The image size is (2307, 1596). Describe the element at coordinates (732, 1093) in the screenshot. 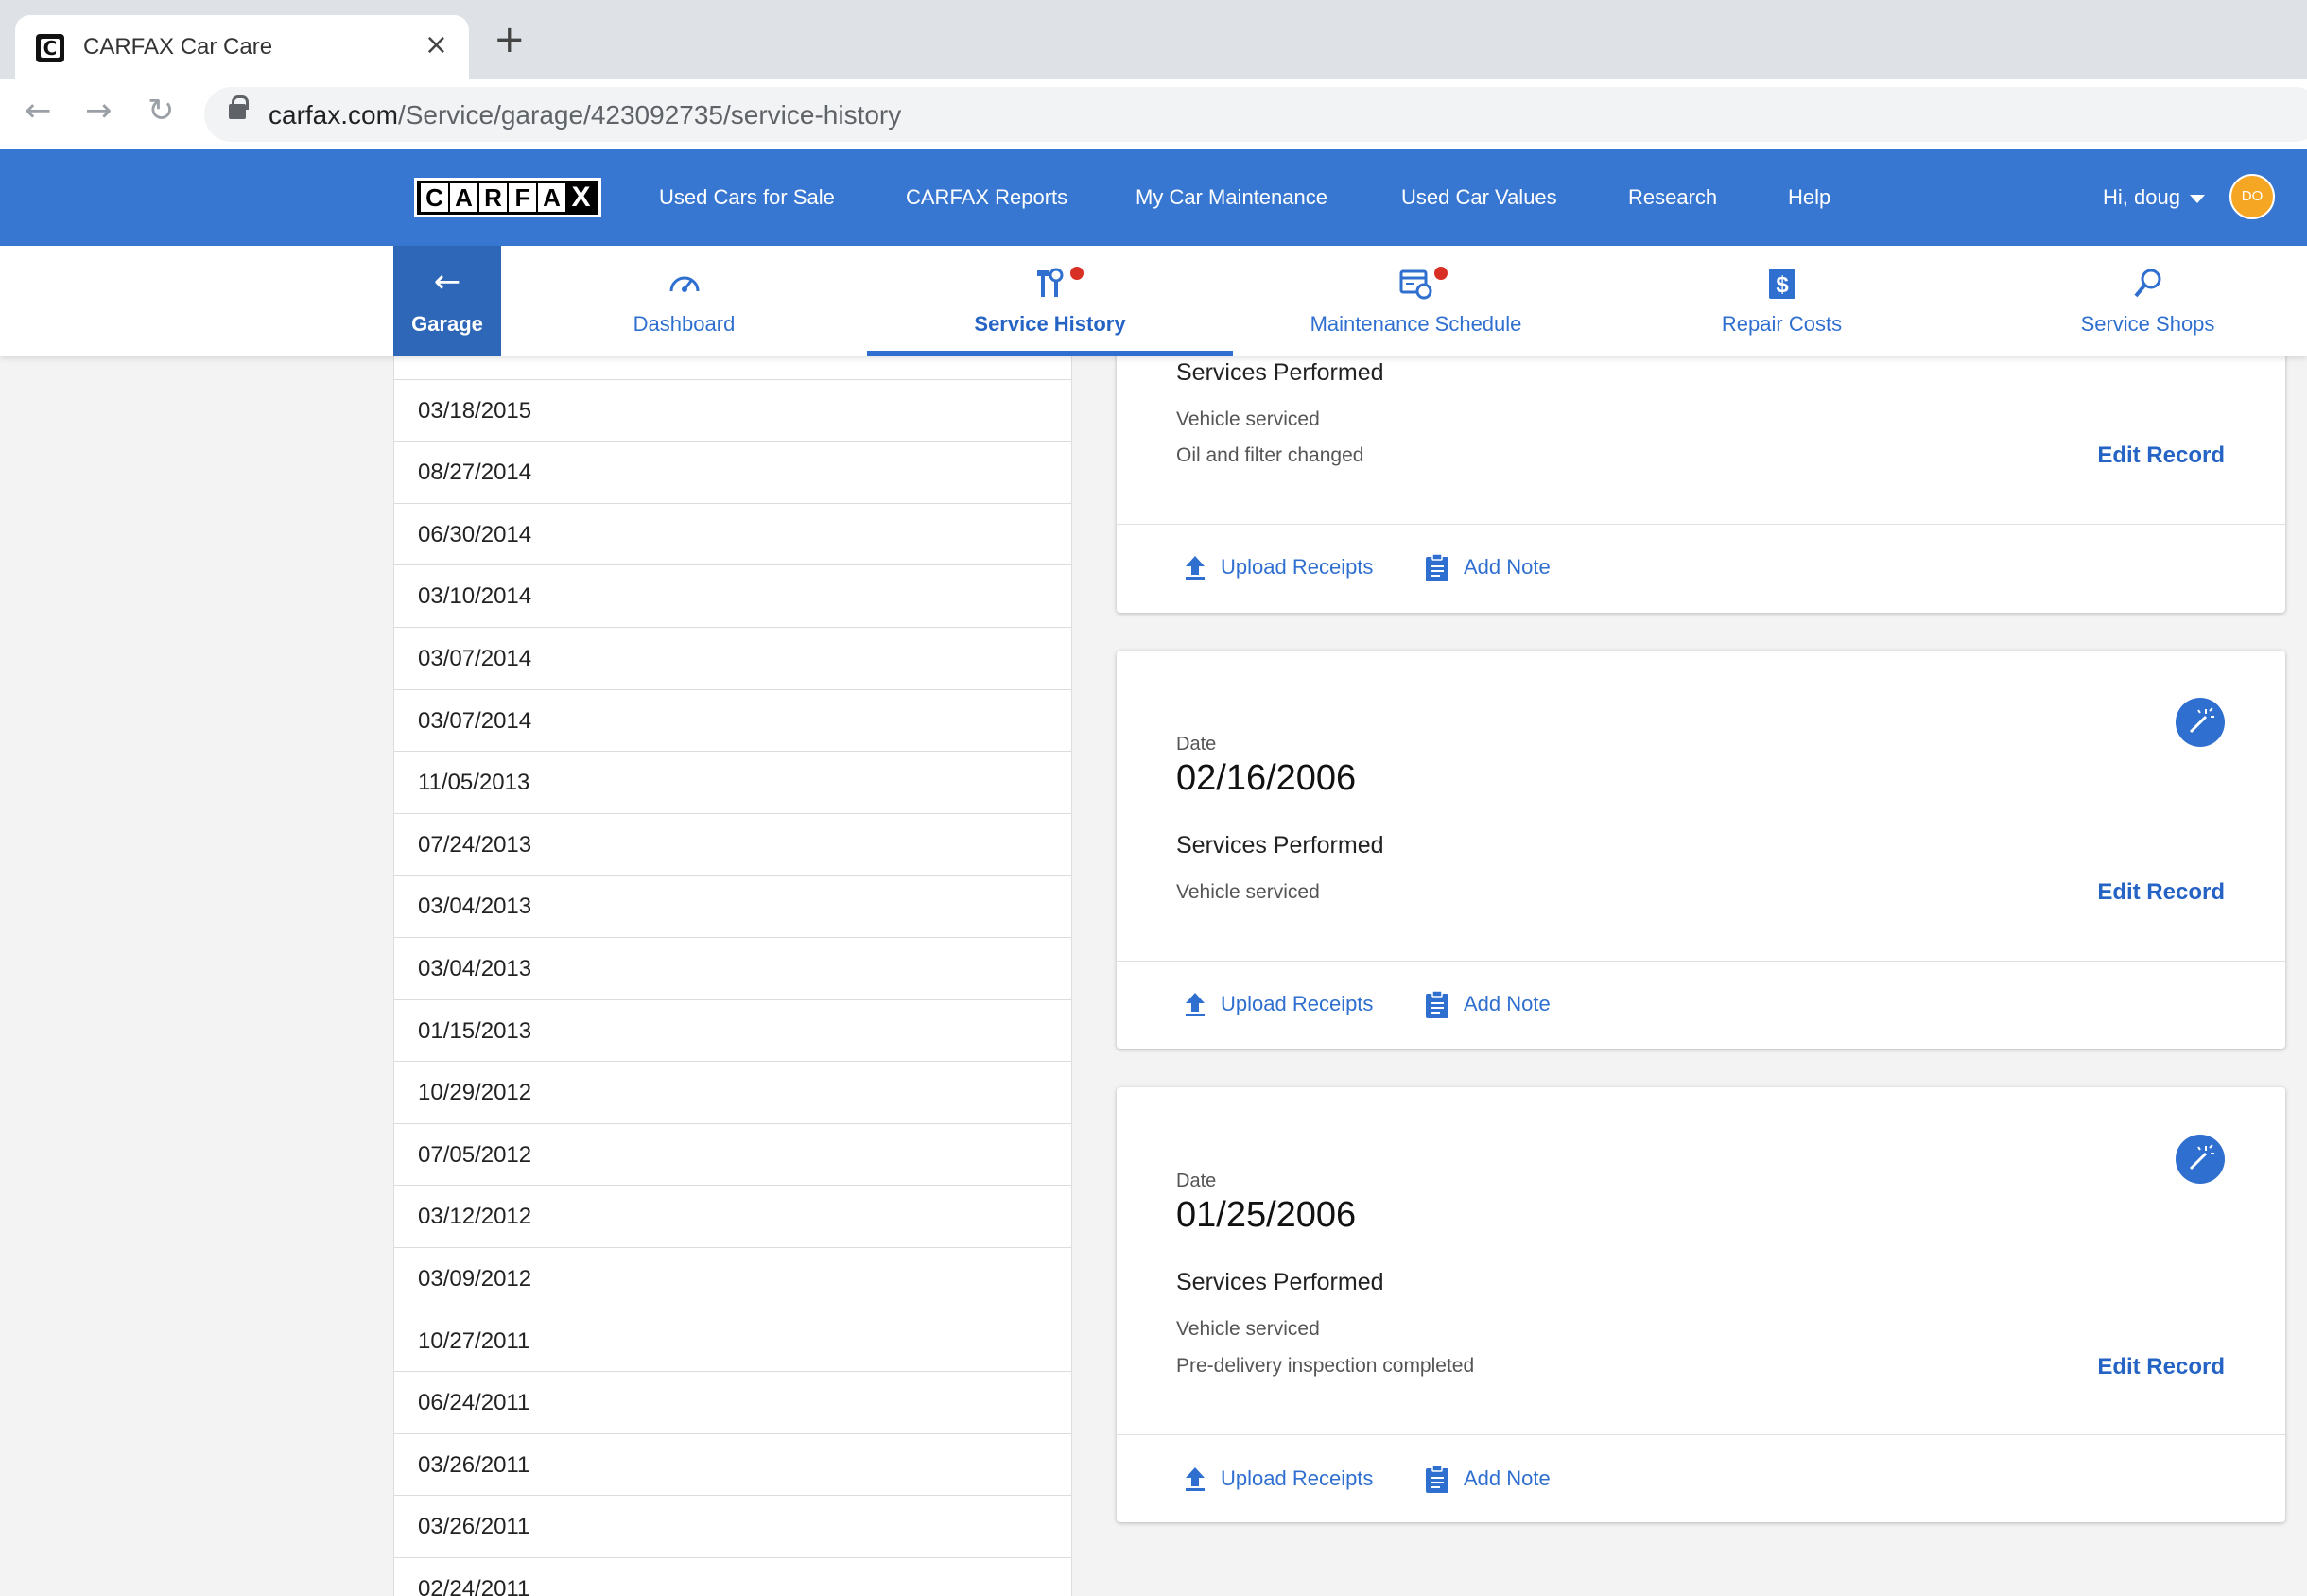

I see `list-item: 10/29/2012` at that location.